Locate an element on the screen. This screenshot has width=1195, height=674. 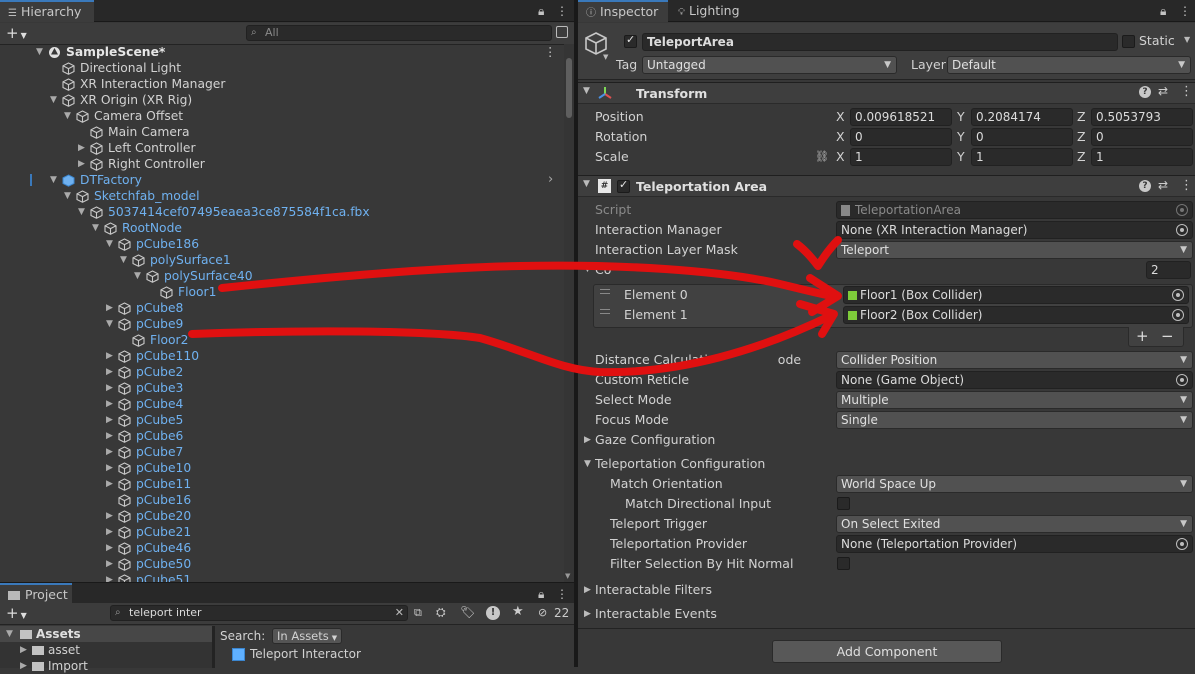
active-checkbox is located at coordinates (630, 40).